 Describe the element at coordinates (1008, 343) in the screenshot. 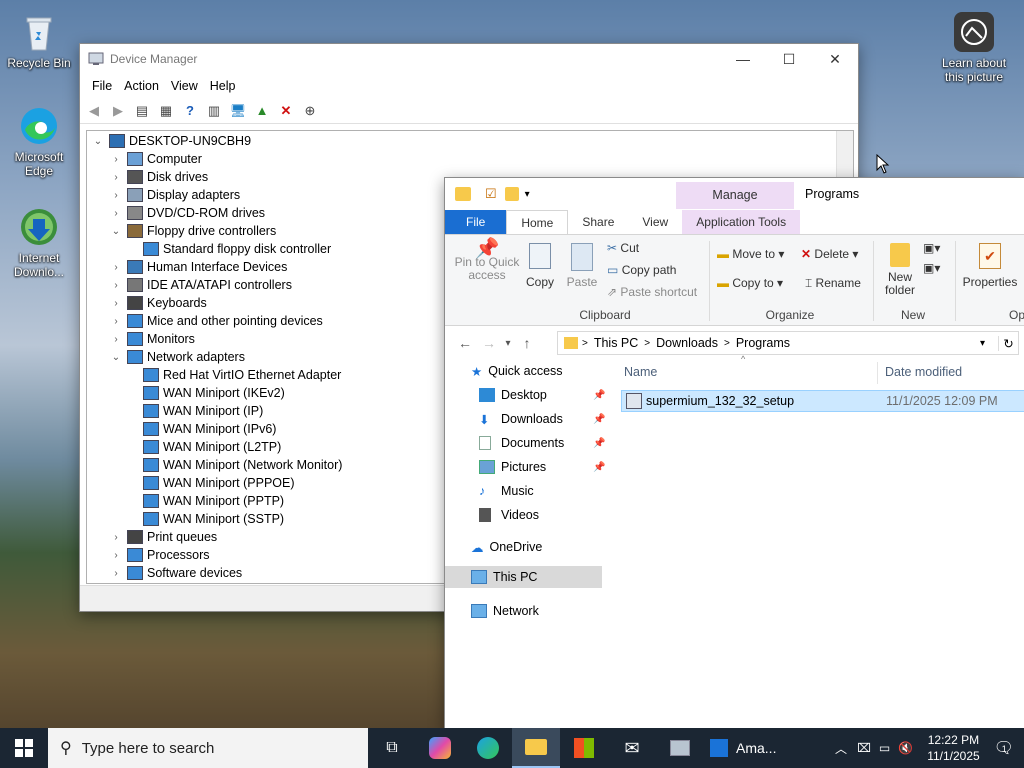

I see `refresh-icon: ↻` at that location.